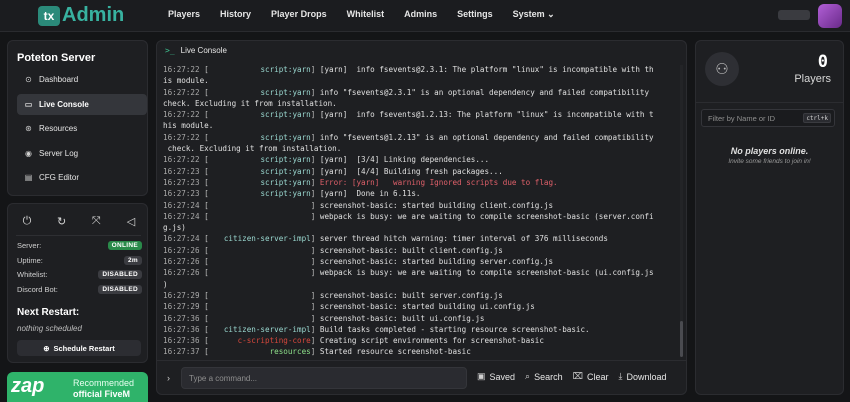 This screenshot has height=402, width=850. Describe the element at coordinates (366, 14) in the screenshot. I see `nav-item-whitelist: Whitelist` at that location.